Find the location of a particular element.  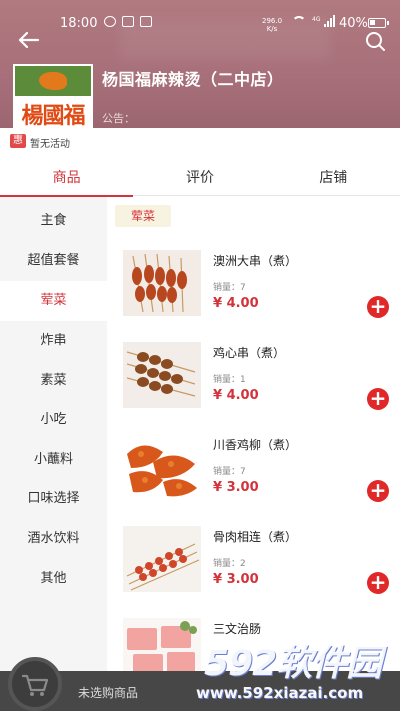

product-name: 澳洲大串（煮） is located at coordinates (255, 261).